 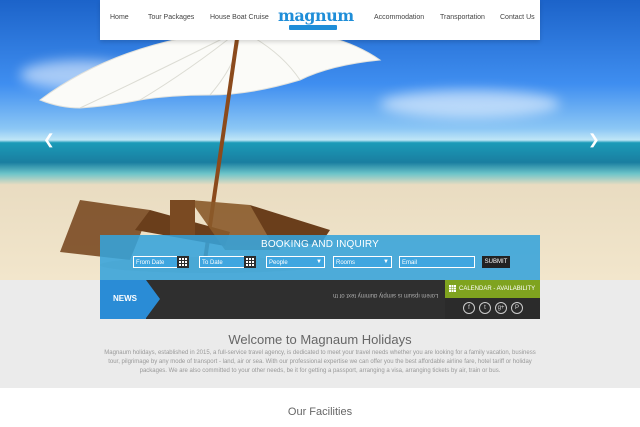 I want to click on email-input: Email, so click(x=437, y=262).